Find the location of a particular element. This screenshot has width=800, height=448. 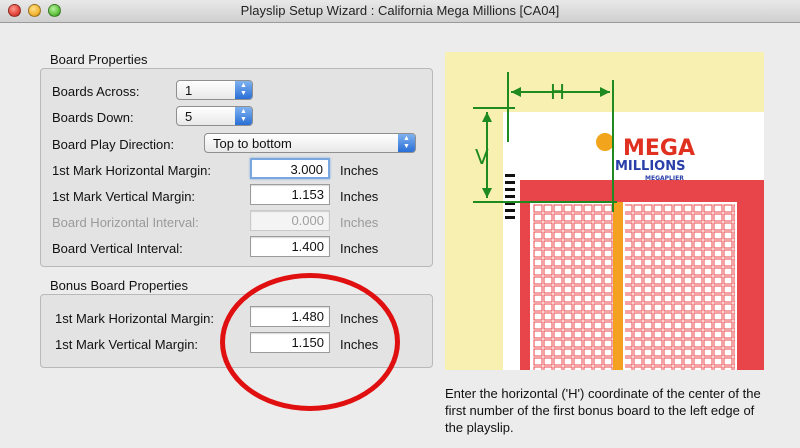

v-interval-label: Board Vertical Interval: is located at coordinates (117, 248).